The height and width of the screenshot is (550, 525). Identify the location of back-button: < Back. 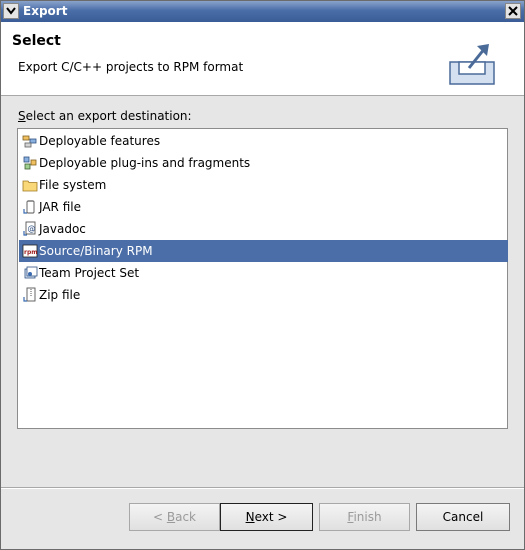
(174, 517).